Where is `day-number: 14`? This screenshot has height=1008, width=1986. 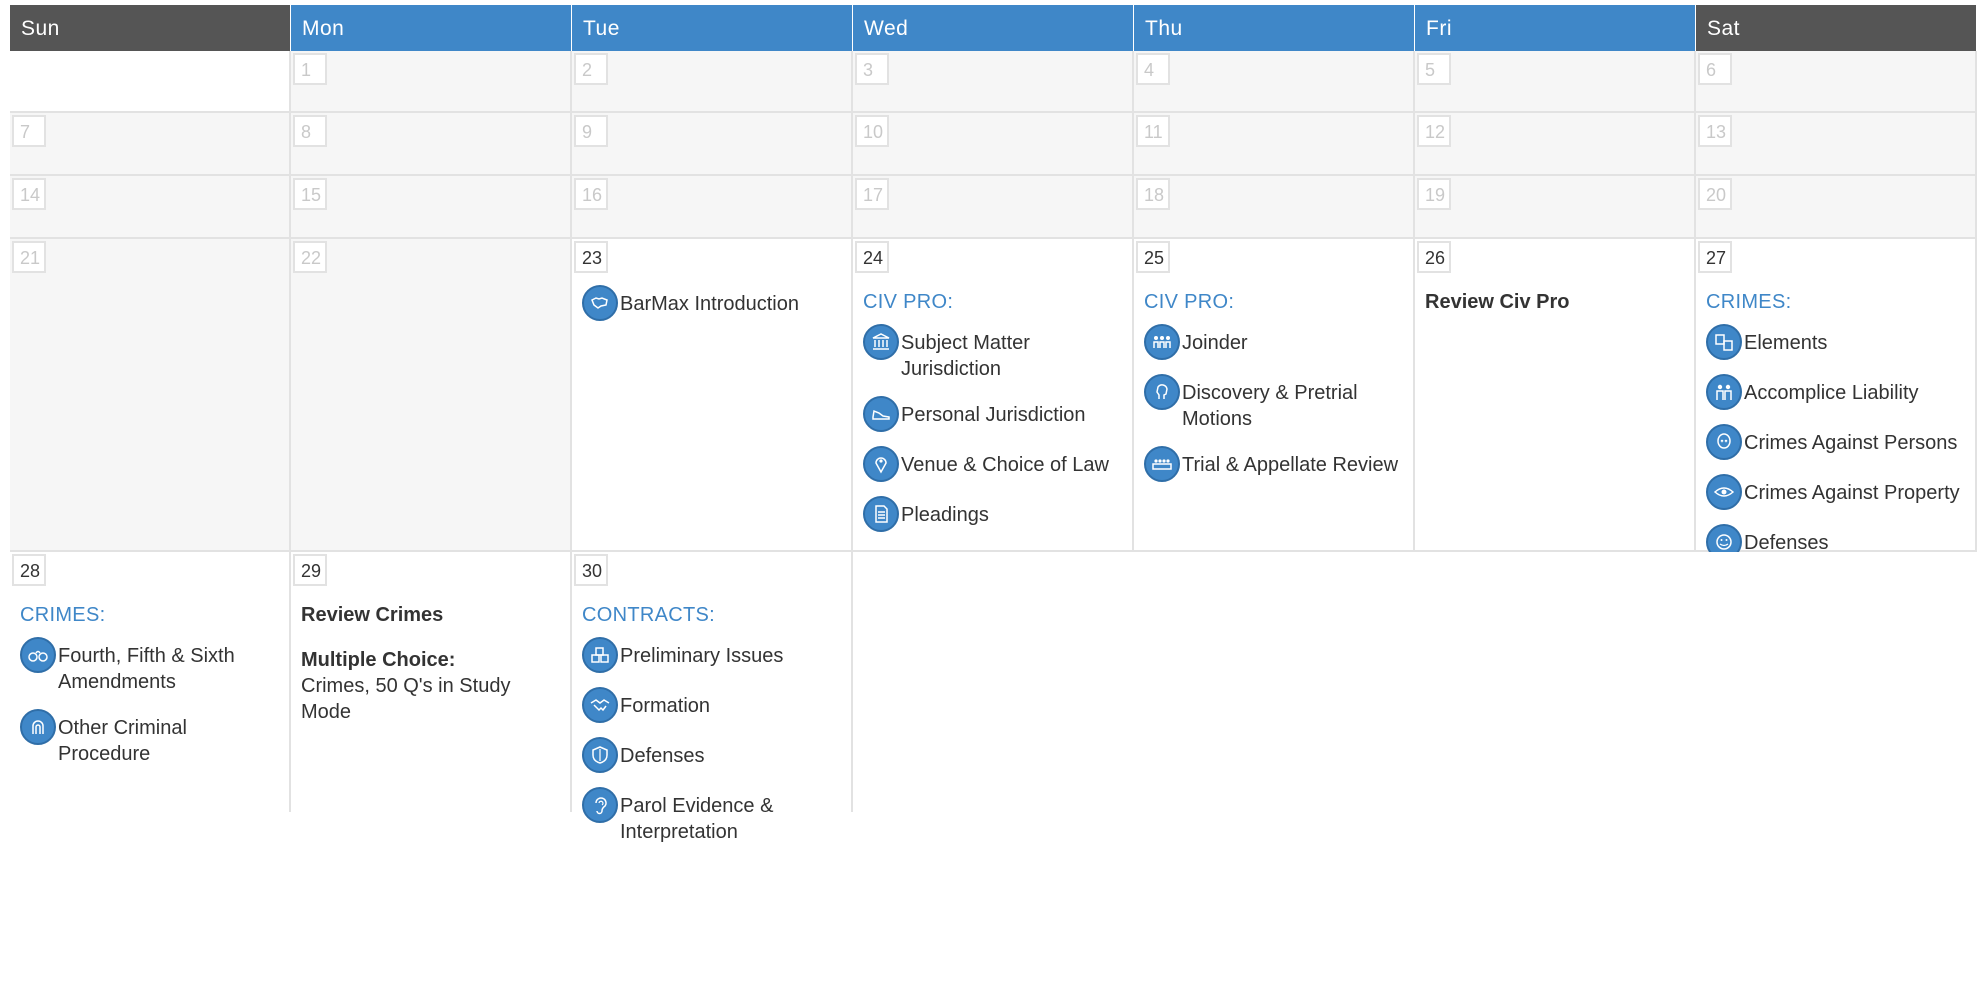
day-number: 14 is located at coordinates (29, 194).